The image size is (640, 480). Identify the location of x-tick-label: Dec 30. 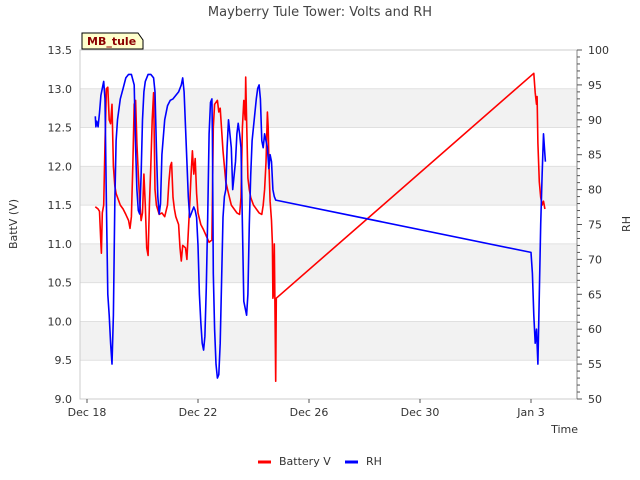
(420, 412).